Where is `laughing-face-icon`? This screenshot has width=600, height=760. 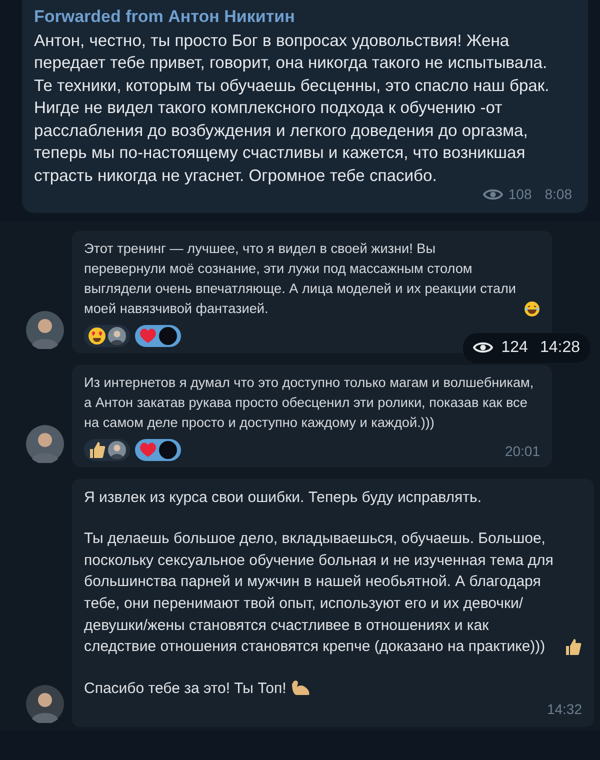 laughing-face-icon is located at coordinates (532, 308).